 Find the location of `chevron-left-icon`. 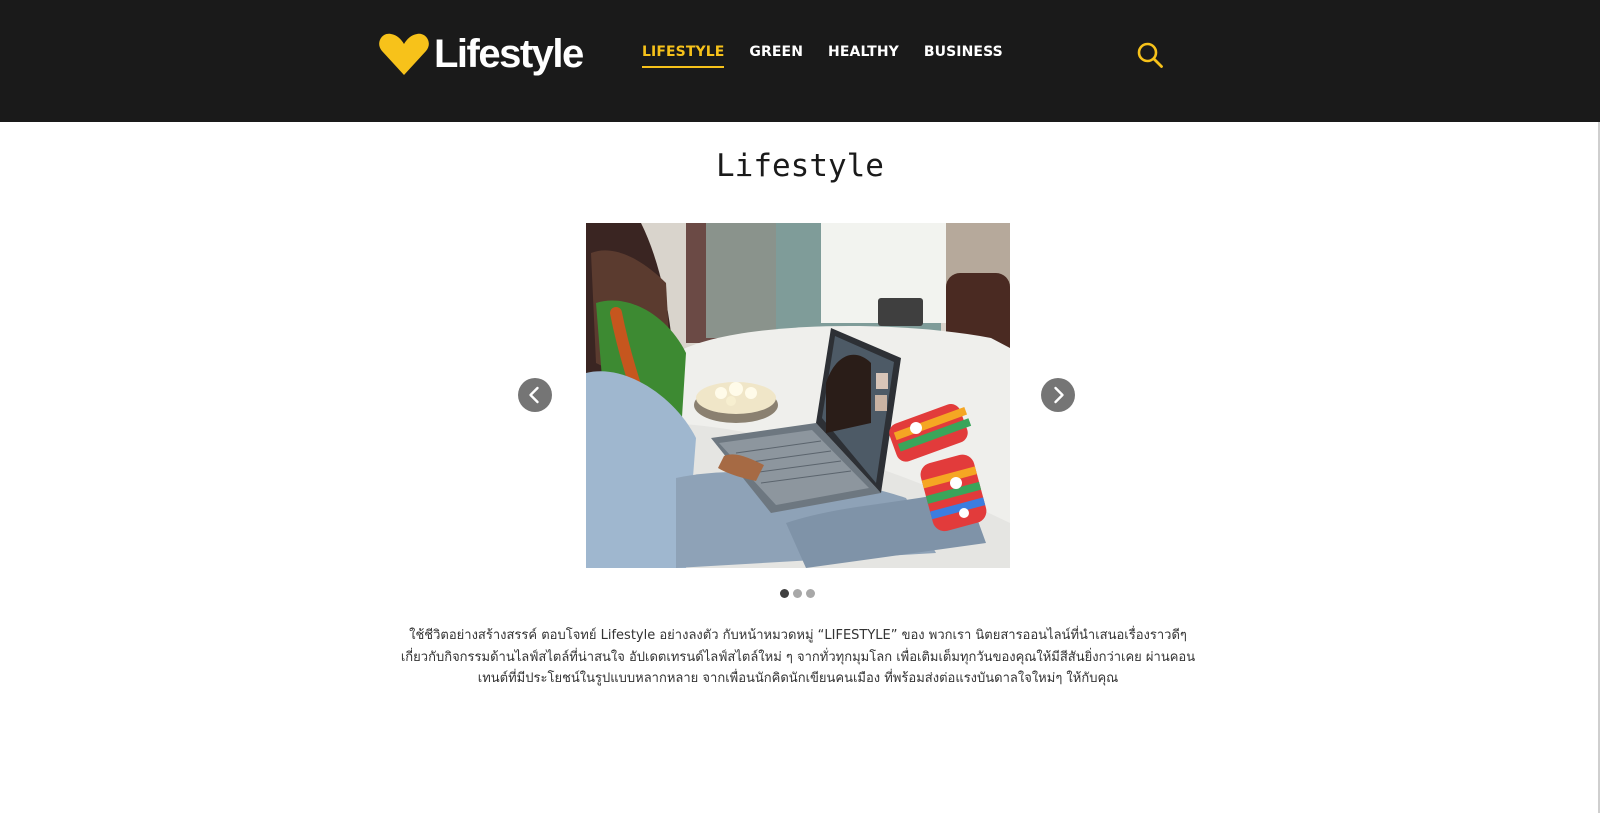

chevron-left-icon is located at coordinates (534, 395).